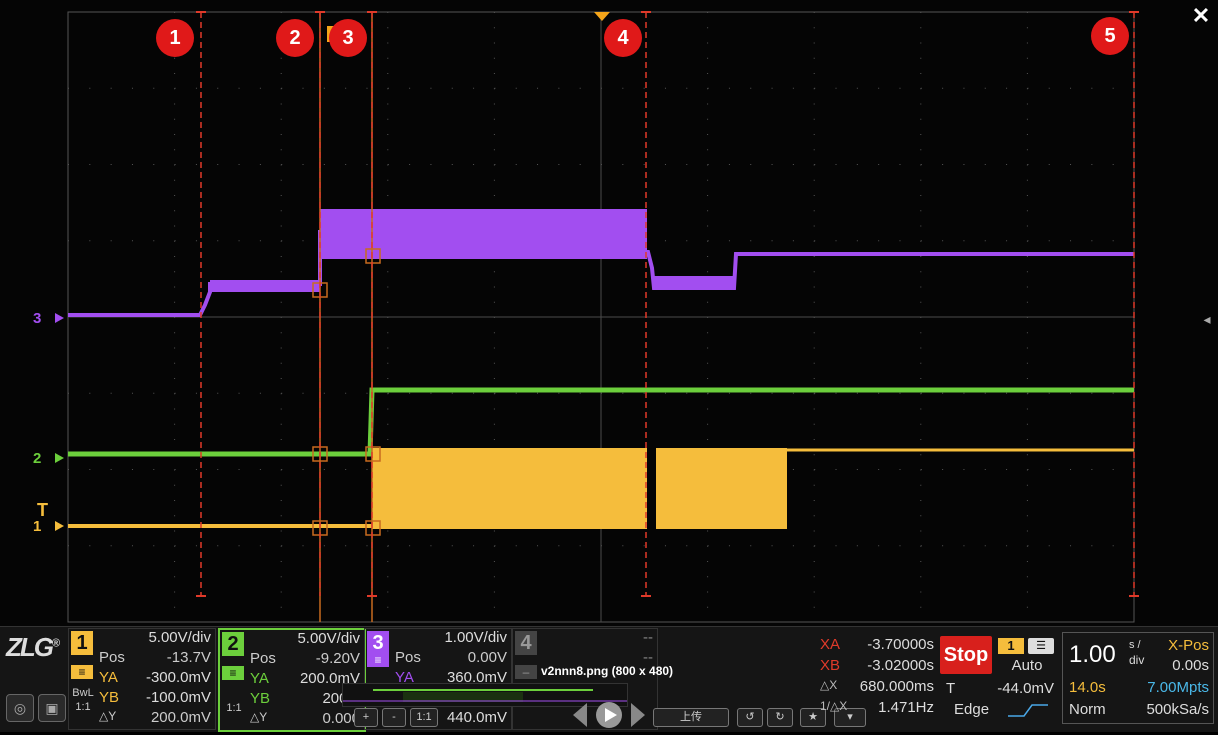 The image size is (1218, 735). I want to click on ch1-coupling-icon: ≡, so click(82, 672).